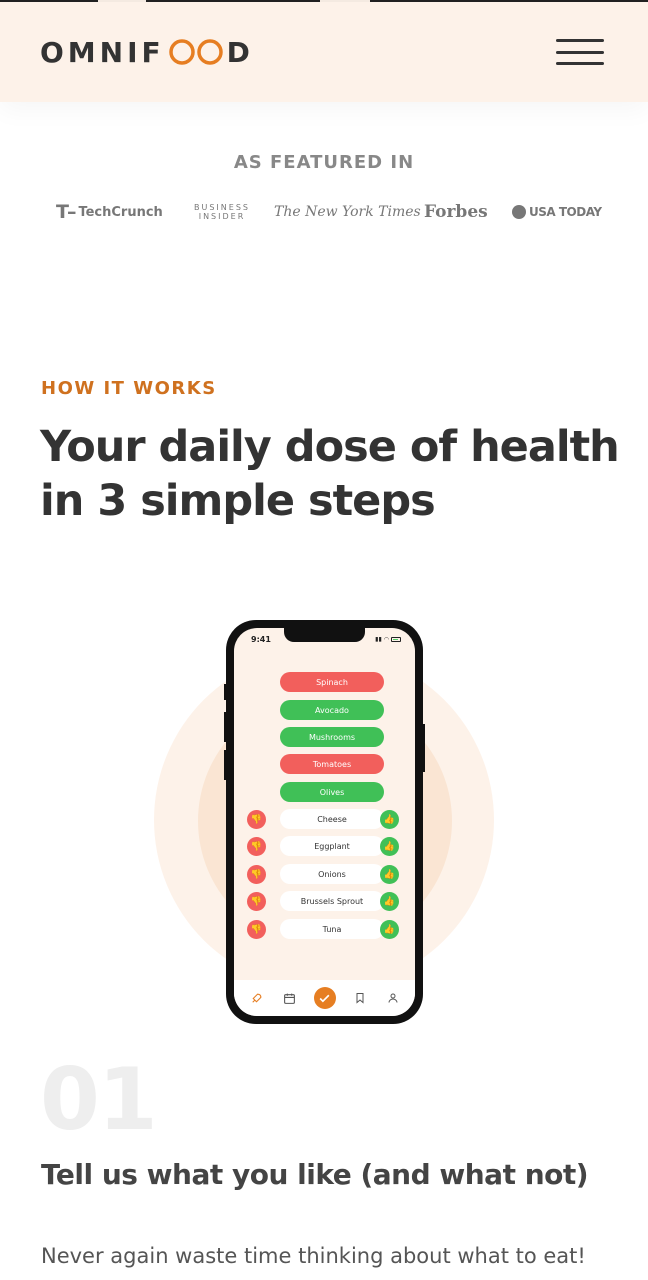 The width and height of the screenshot is (648, 1280). What do you see at coordinates (99, 1100) in the screenshot?
I see `step-number: 01` at bounding box center [99, 1100].